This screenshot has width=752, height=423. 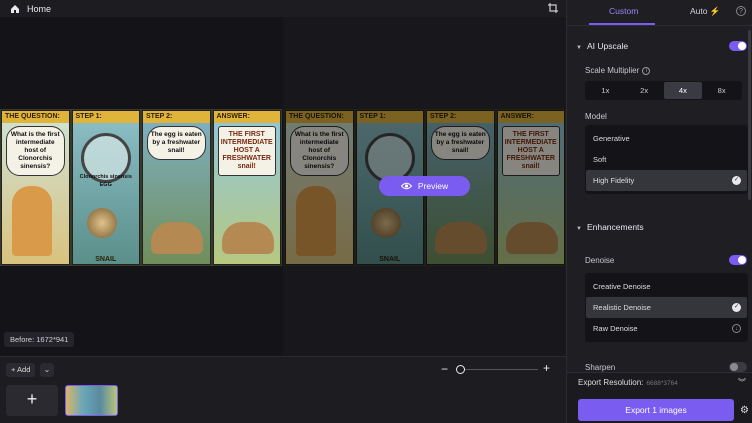 I want to click on ai-upscale-title: AI Upscale, so click(x=607, y=46).